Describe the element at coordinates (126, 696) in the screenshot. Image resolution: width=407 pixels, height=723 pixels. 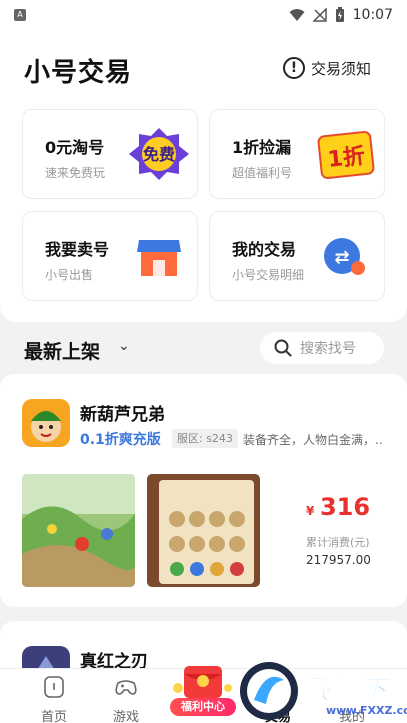
I see `nav-games: 游戏` at that location.